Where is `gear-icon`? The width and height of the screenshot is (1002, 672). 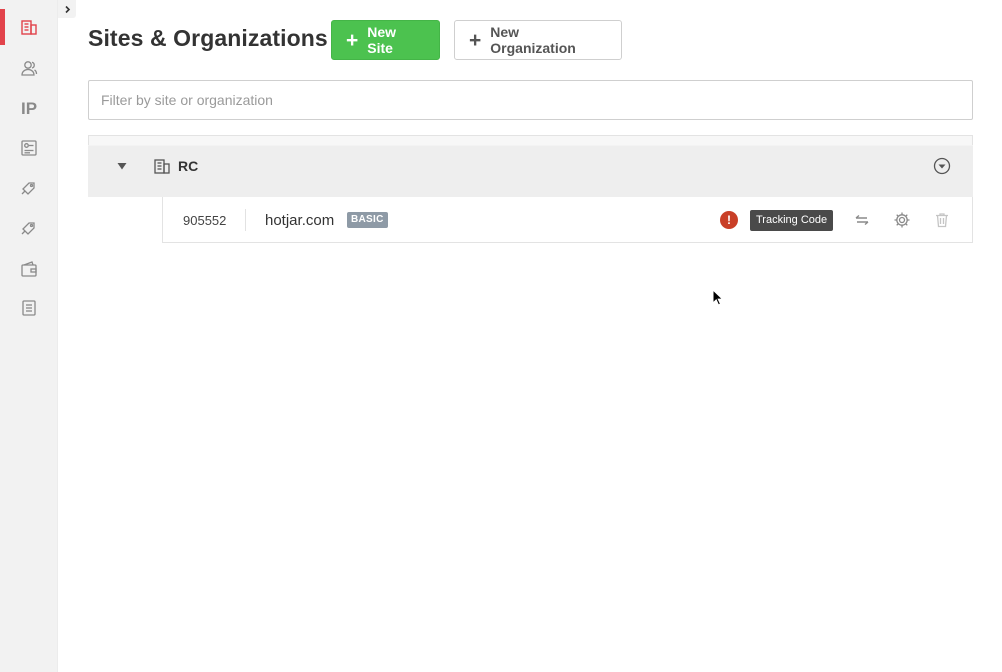
gear-icon is located at coordinates (902, 220).